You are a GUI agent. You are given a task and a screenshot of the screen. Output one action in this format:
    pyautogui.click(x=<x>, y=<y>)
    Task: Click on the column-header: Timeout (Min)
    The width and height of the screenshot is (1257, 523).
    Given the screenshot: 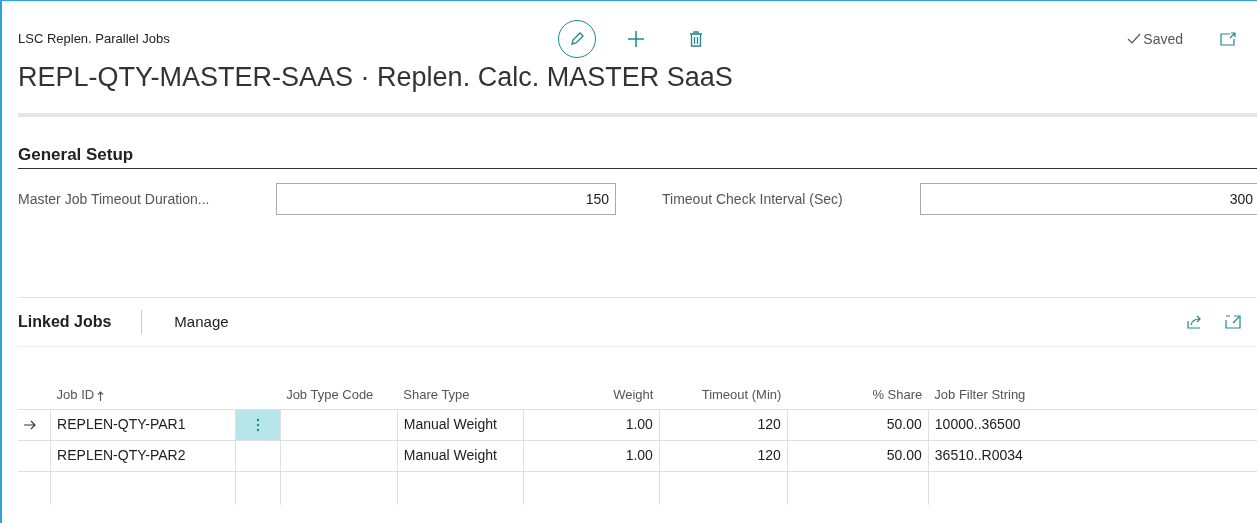 What is the action you would take?
    pyautogui.click(x=741, y=395)
    